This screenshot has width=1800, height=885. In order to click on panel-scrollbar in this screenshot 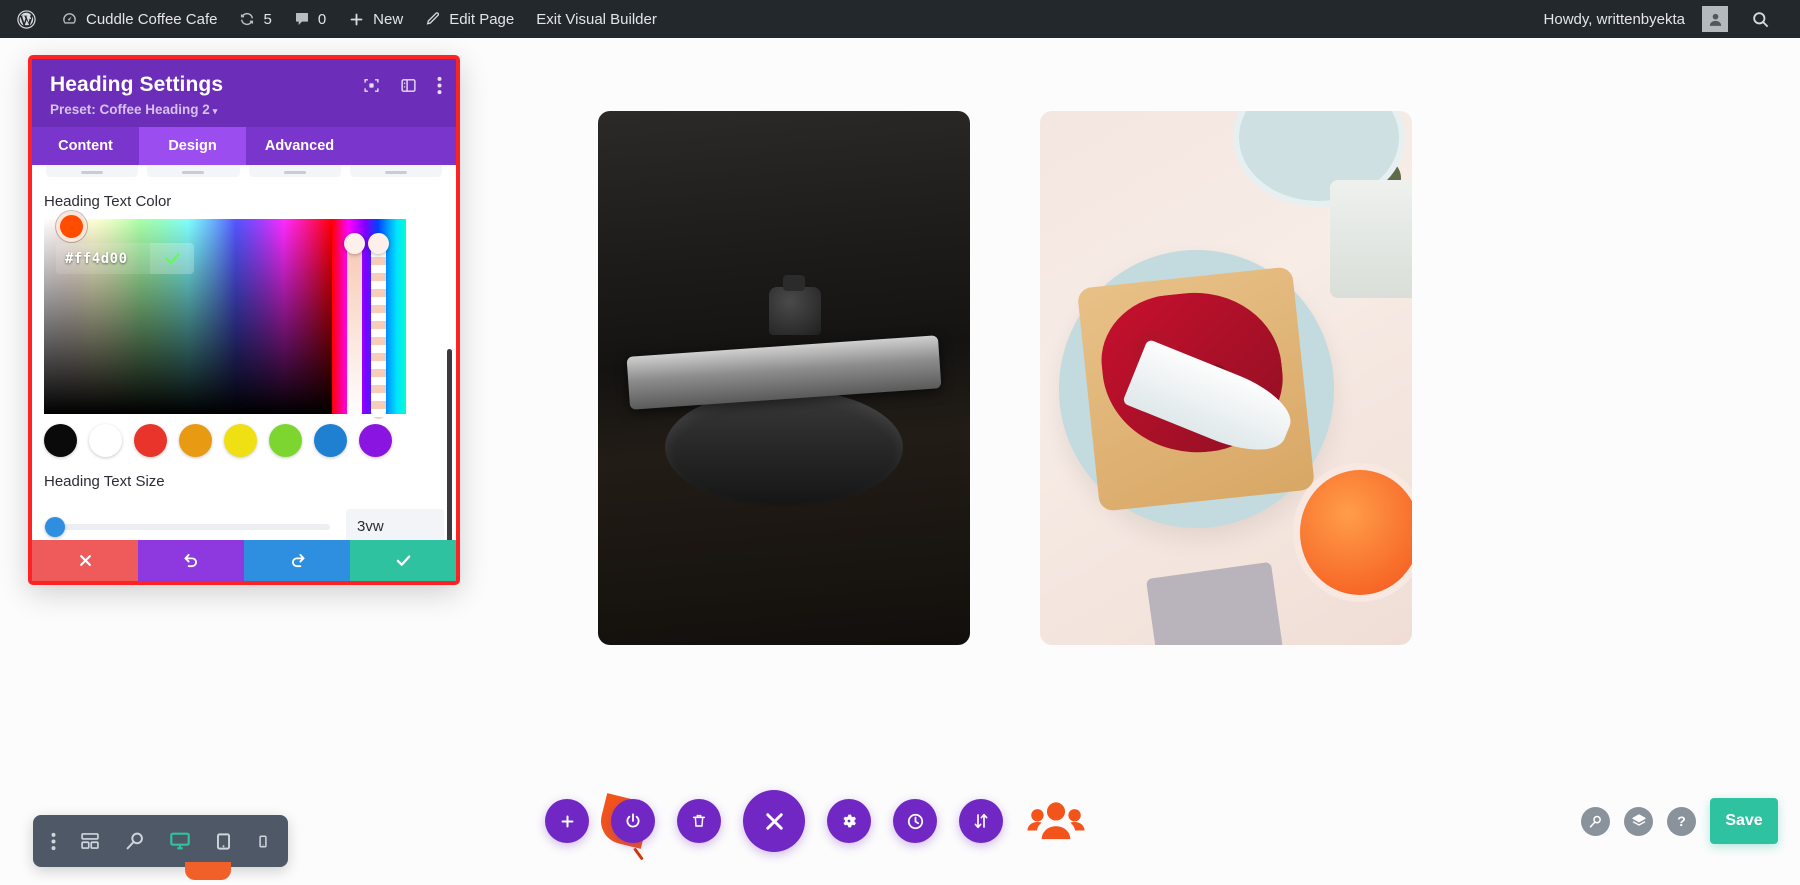, I will do `click(449, 444)`.